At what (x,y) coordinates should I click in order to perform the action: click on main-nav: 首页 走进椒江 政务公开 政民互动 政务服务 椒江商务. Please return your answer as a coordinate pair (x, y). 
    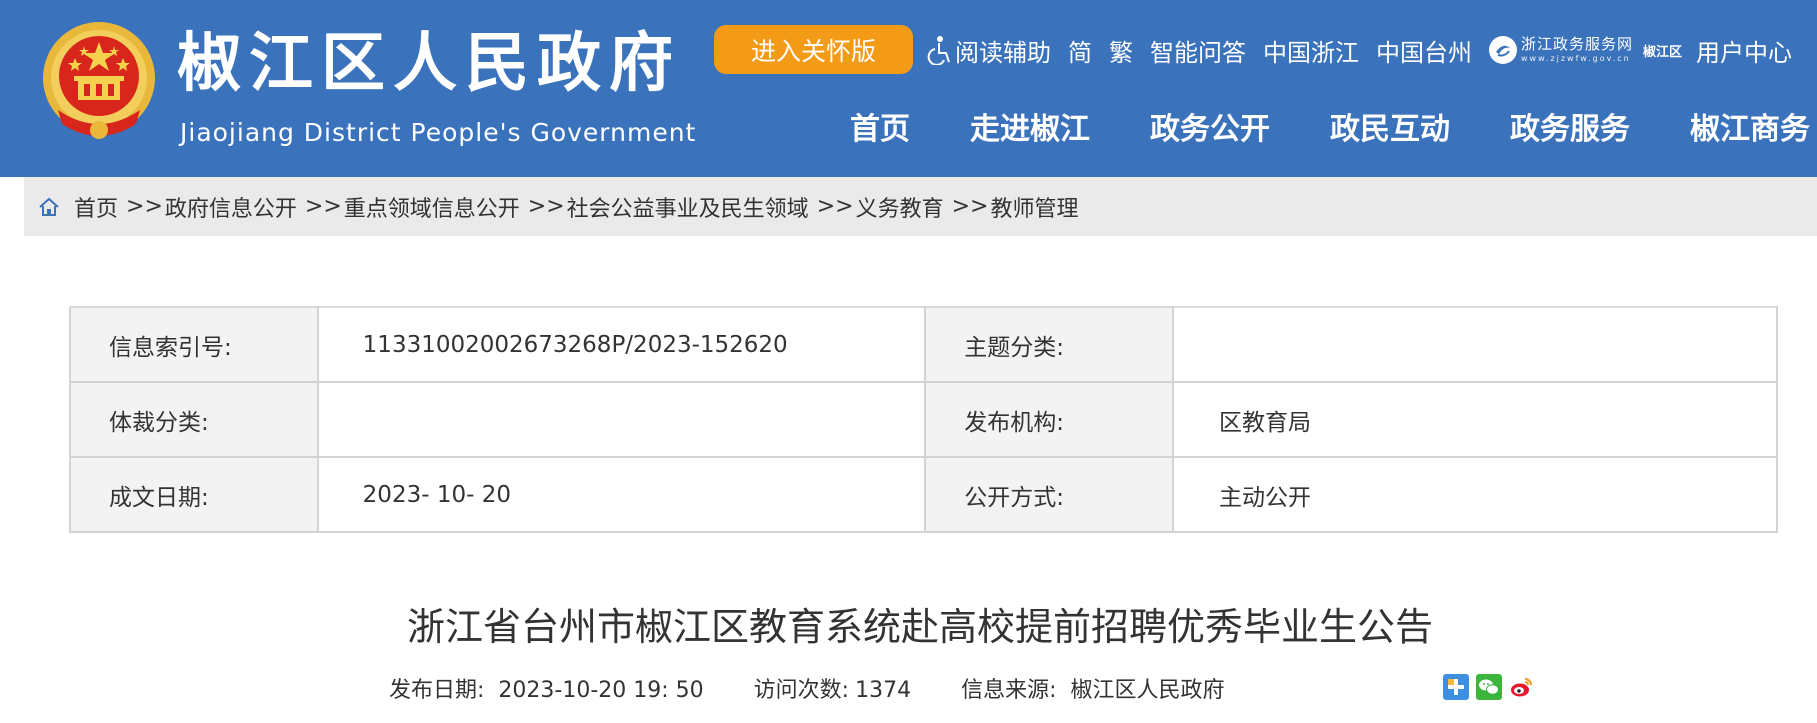
    Looking at the image, I should click on (1333, 129).